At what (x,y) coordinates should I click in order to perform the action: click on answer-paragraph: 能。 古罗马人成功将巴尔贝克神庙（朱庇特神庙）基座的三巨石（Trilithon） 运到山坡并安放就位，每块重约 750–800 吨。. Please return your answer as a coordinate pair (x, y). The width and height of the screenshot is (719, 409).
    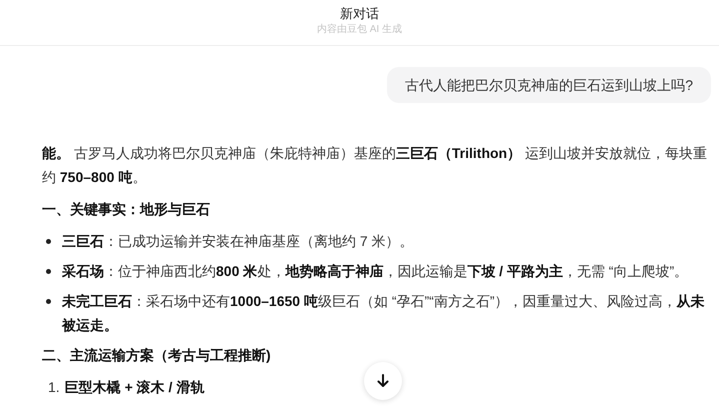
    Looking at the image, I should click on (374, 165).